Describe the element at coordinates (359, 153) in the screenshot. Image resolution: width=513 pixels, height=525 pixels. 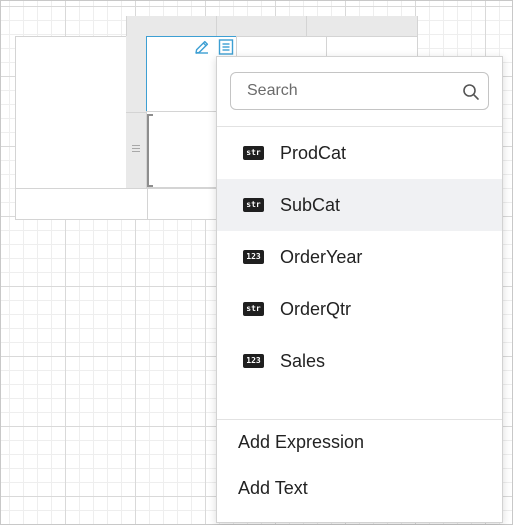
I see `field-item-prodcat: str ProdCat` at that location.